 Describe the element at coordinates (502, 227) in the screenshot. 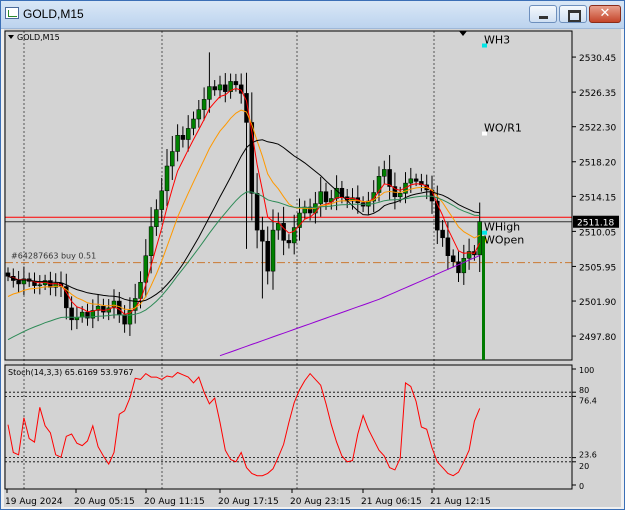

I see `level-label: WHigh` at that location.